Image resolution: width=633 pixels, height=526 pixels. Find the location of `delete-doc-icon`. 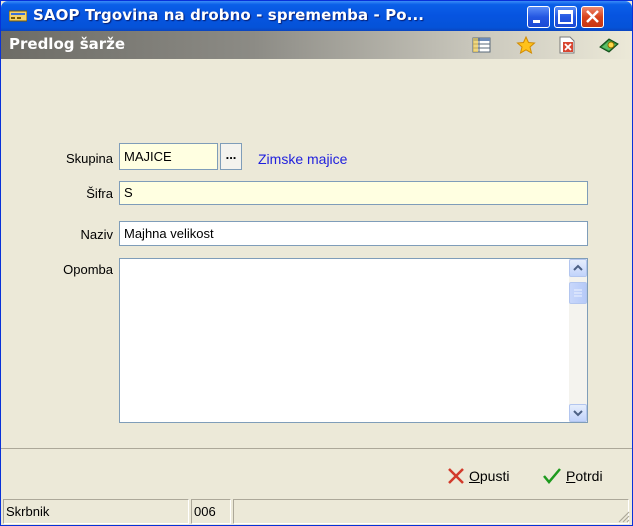

delete-doc-icon is located at coordinates (567, 45).